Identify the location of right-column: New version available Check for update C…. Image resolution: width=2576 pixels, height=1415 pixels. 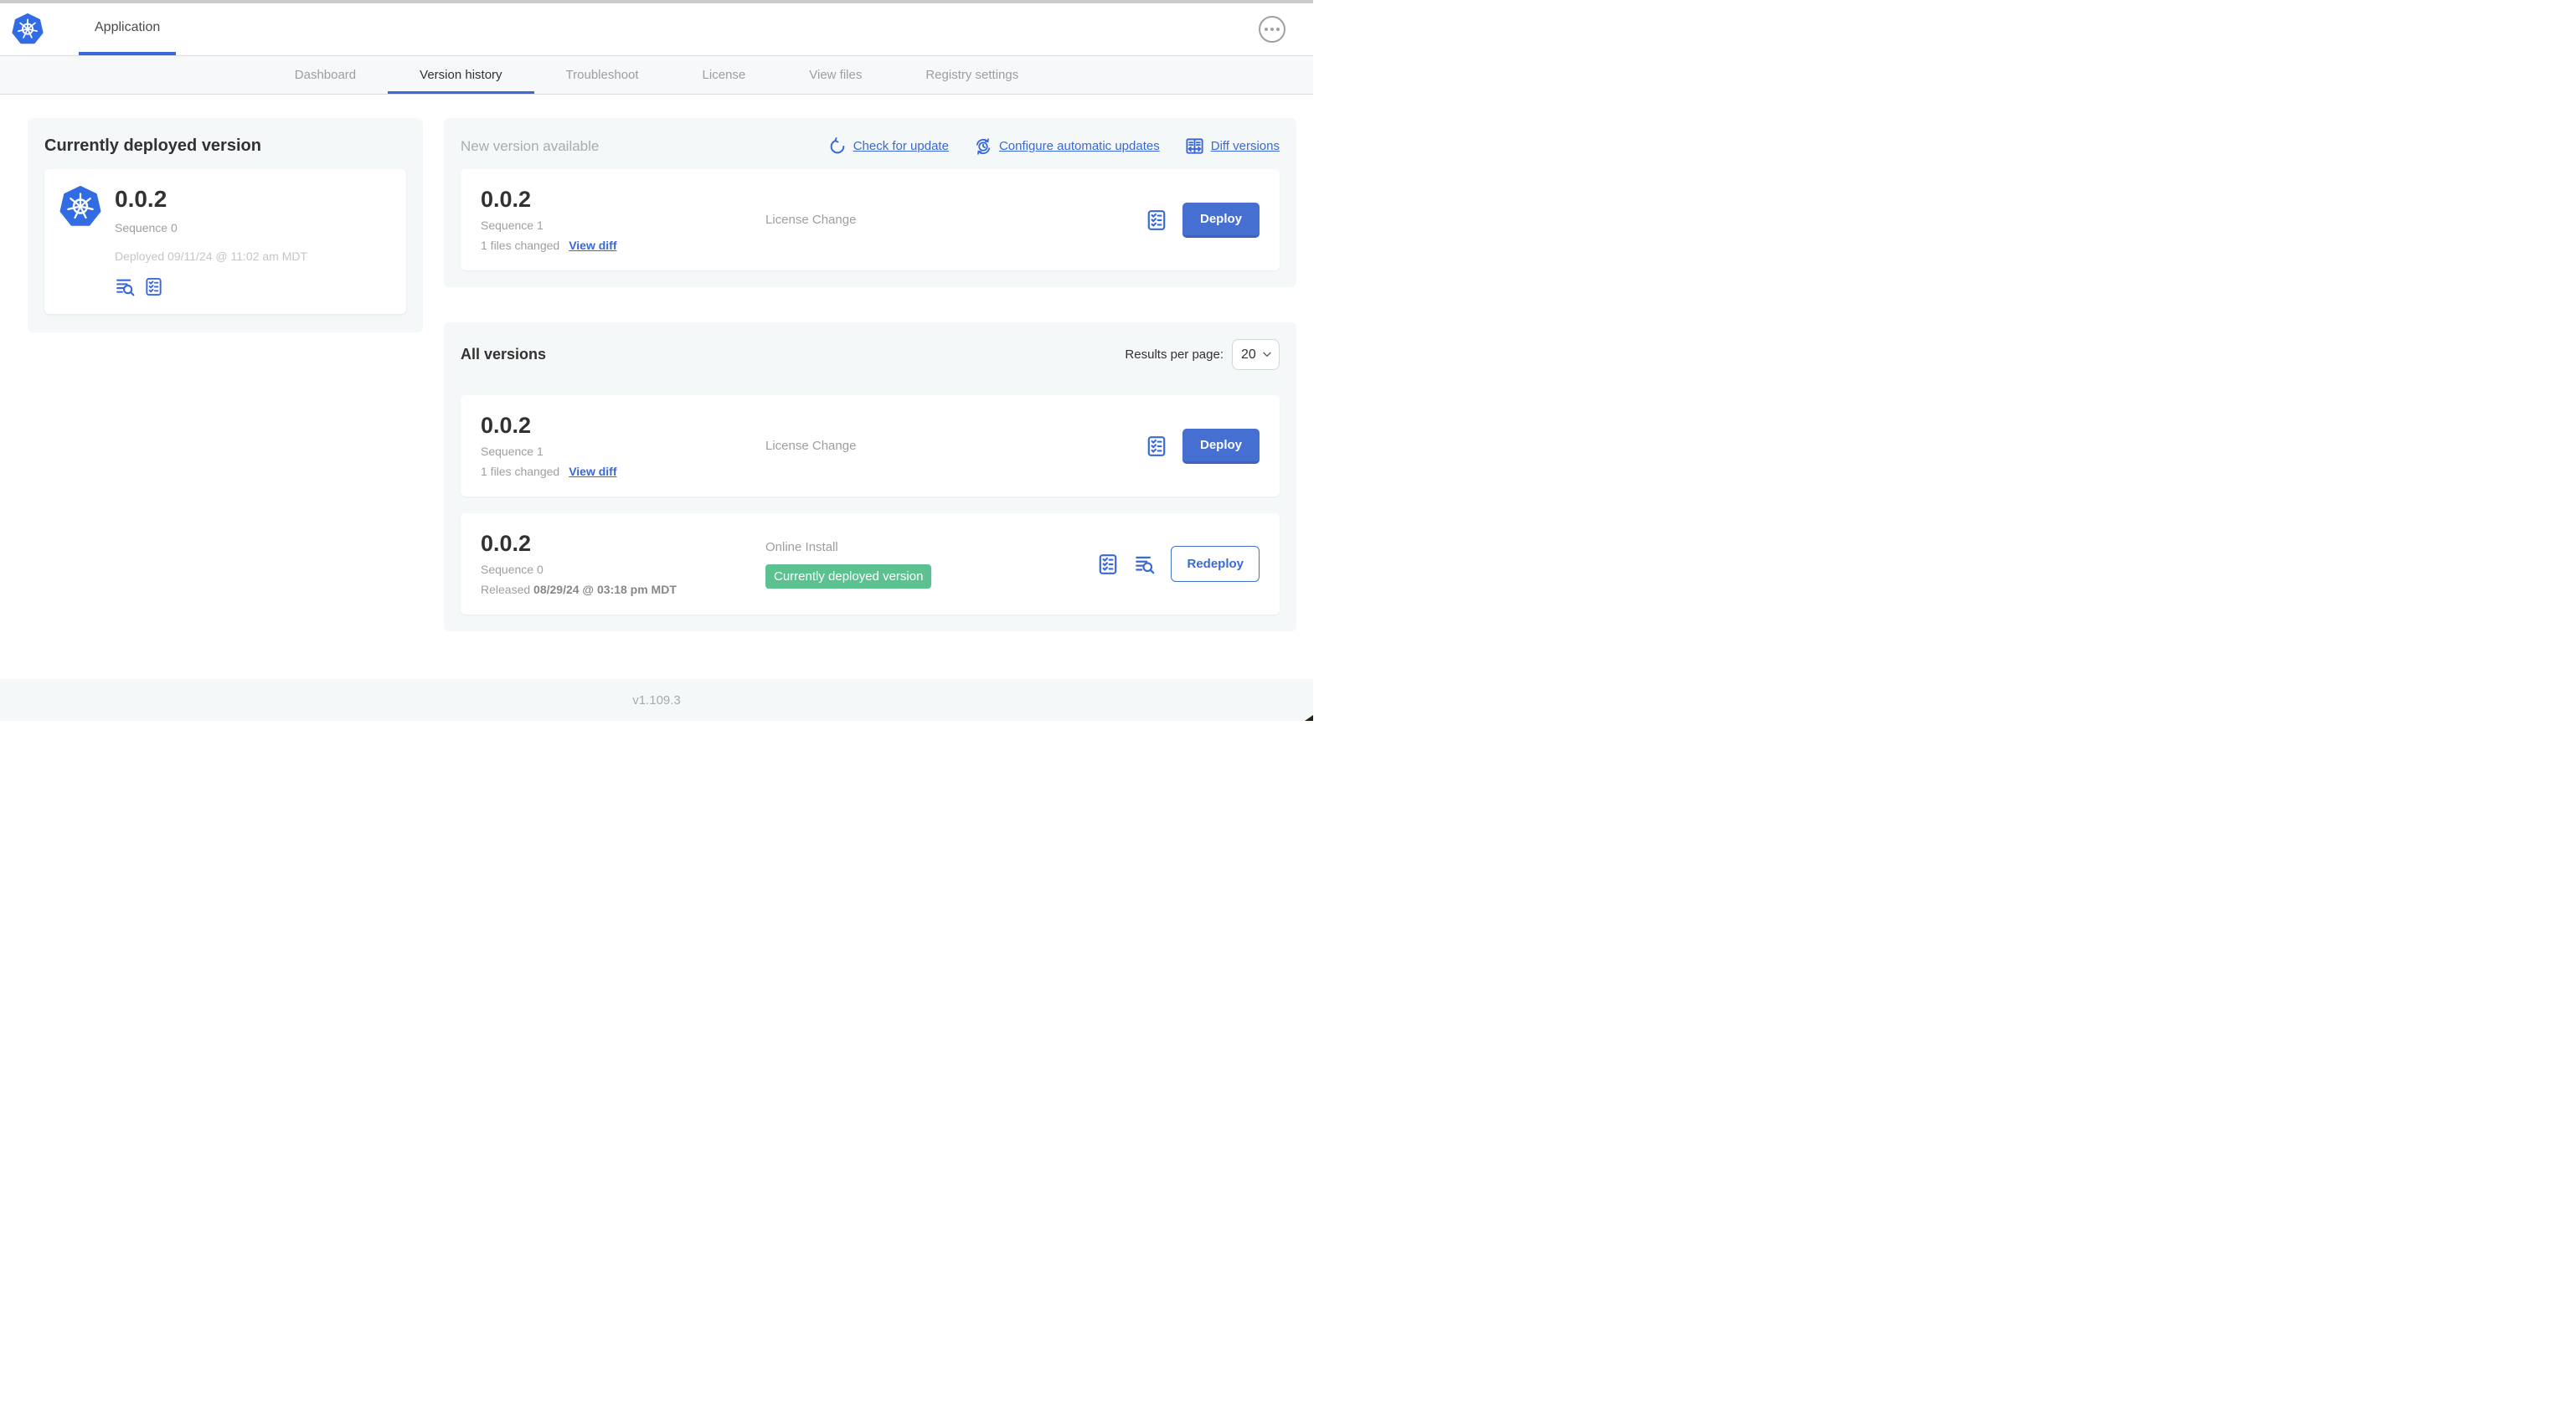
(870, 374).